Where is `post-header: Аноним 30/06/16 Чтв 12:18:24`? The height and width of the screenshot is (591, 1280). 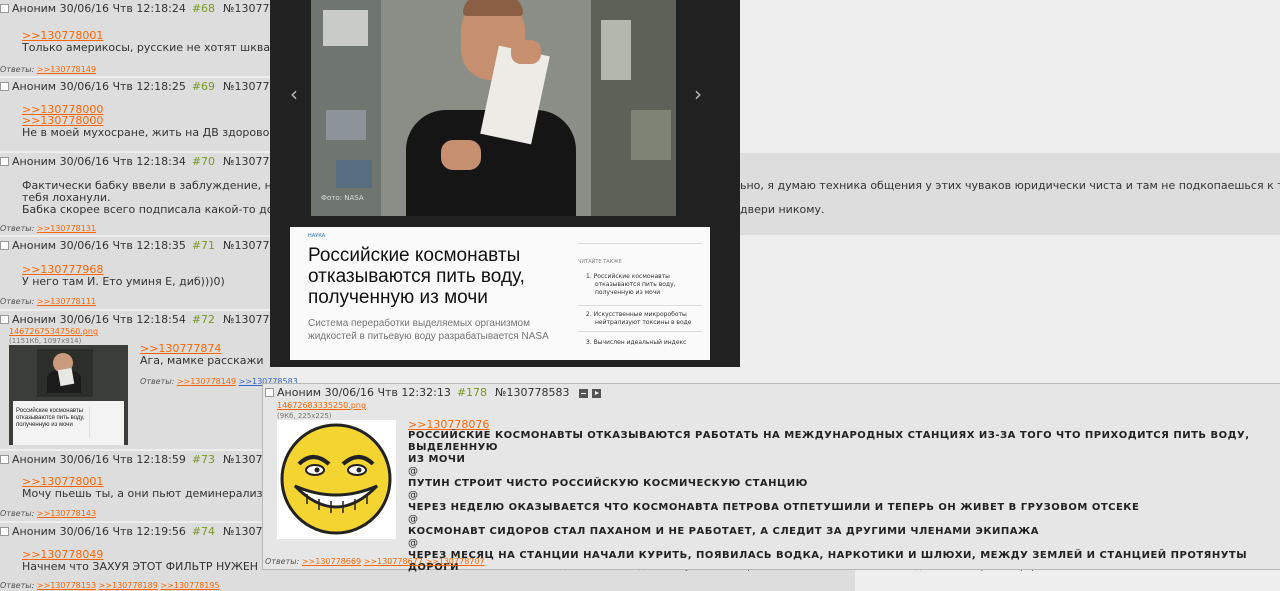
post-header: Аноним 30/06/16 Чтв 12:18:24 is located at coordinates (99, 8).